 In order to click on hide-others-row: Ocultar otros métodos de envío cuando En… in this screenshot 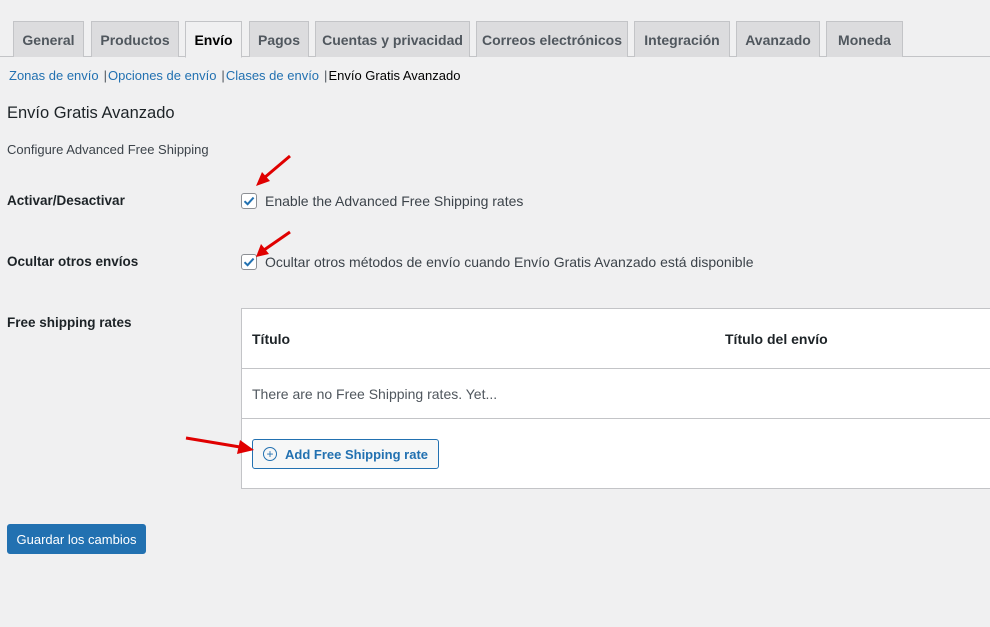, I will do `click(497, 262)`.